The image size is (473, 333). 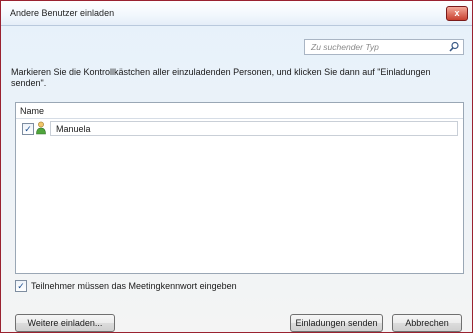 What do you see at coordinates (427, 323) in the screenshot?
I see `cancel-button: Abbrechen` at bounding box center [427, 323].